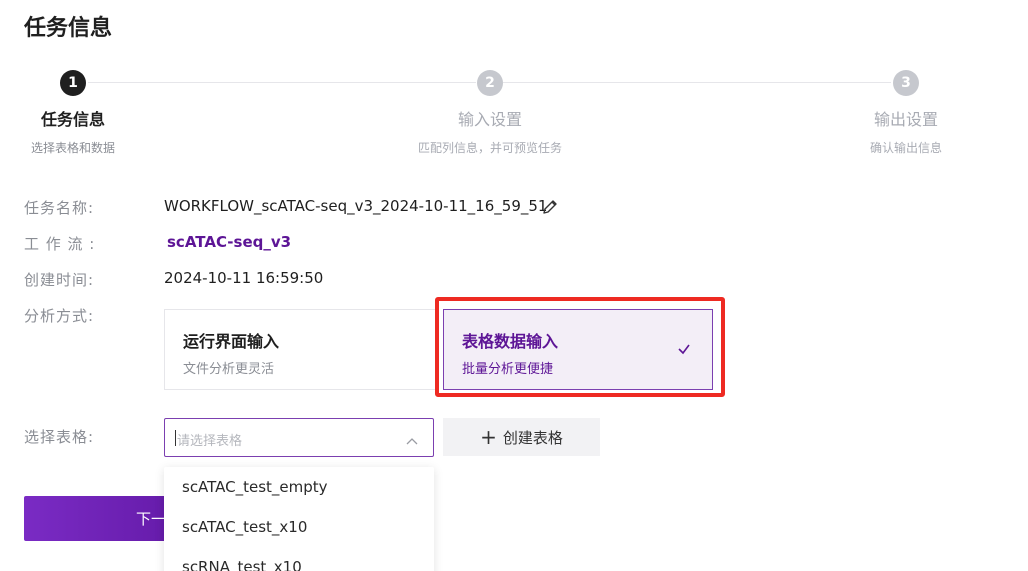 This screenshot has height=571, width=1028. I want to click on plus-icon: +, so click(488, 437).